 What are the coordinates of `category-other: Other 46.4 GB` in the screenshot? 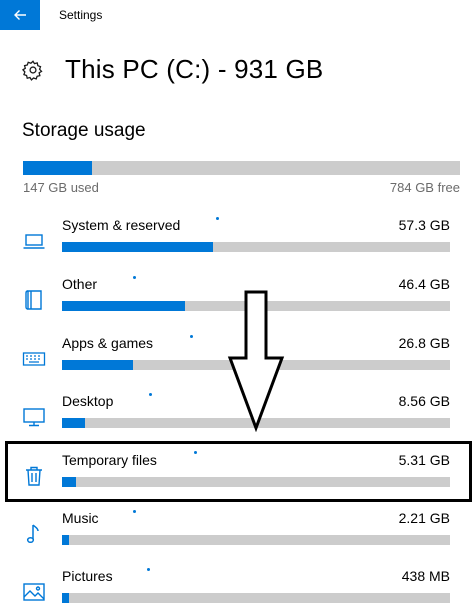 It's located at (237, 304).